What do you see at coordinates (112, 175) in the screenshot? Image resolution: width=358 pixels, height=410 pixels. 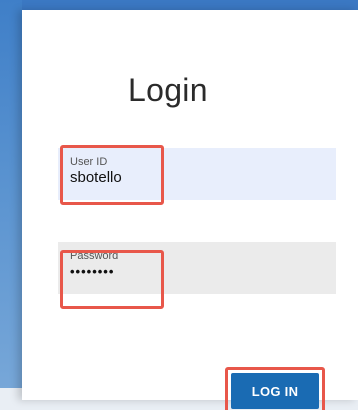 I see `user-id-highlight-box` at bounding box center [112, 175].